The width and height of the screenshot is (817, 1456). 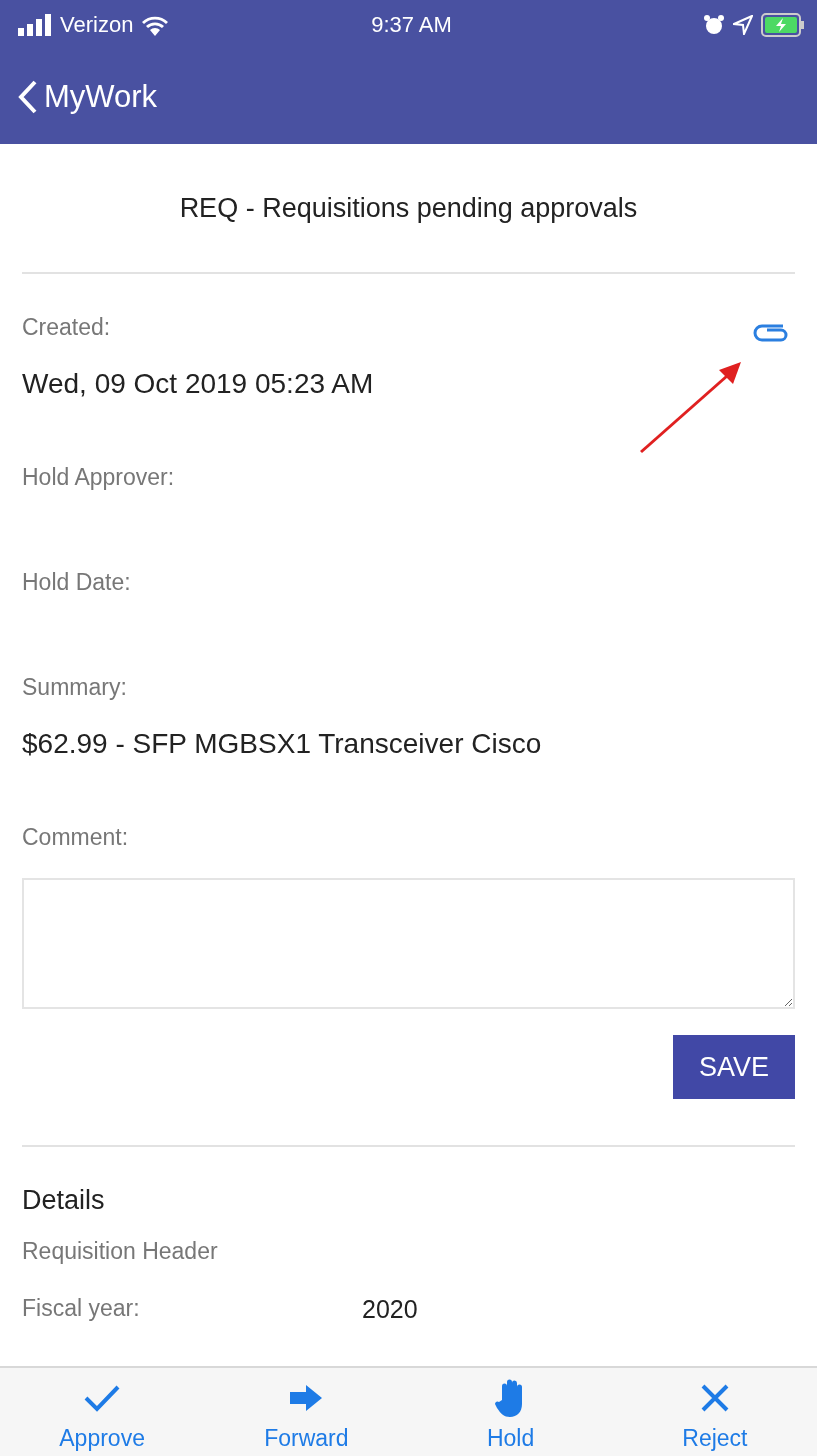 What do you see at coordinates (771, 332) in the screenshot?
I see `paperclip-icon` at bounding box center [771, 332].